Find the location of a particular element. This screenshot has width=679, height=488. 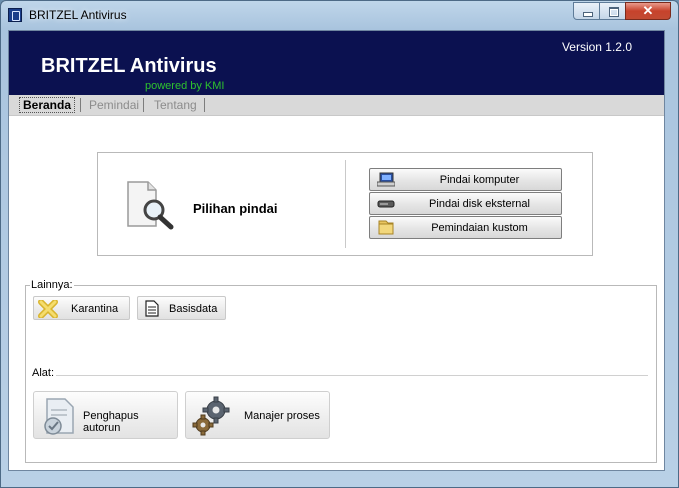

close-icon: ✕ is located at coordinates (648, 10).